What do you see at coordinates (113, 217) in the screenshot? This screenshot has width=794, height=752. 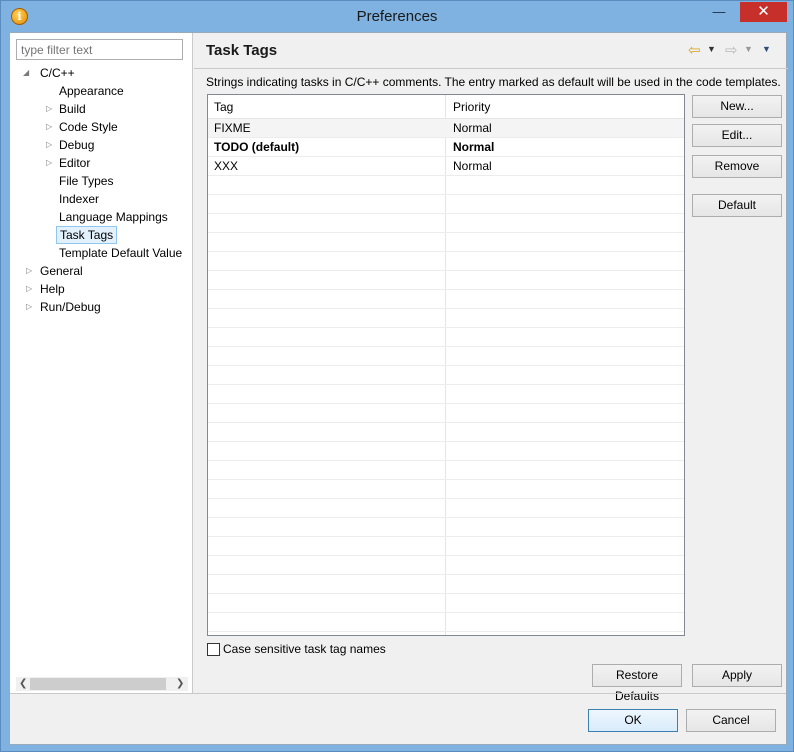 I see `tree-item-language-mappings: Language Mappings` at bounding box center [113, 217].